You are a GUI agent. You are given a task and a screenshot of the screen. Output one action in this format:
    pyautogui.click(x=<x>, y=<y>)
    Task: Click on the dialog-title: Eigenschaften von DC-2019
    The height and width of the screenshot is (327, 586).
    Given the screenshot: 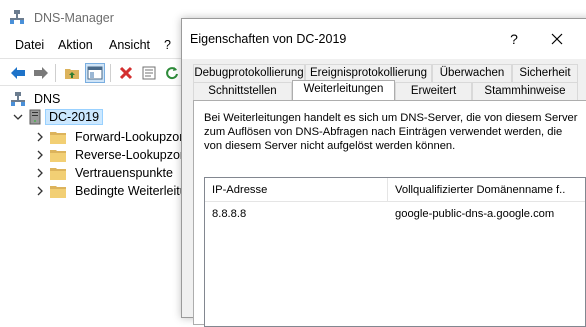 What is the action you would take?
    pyautogui.click(x=268, y=39)
    